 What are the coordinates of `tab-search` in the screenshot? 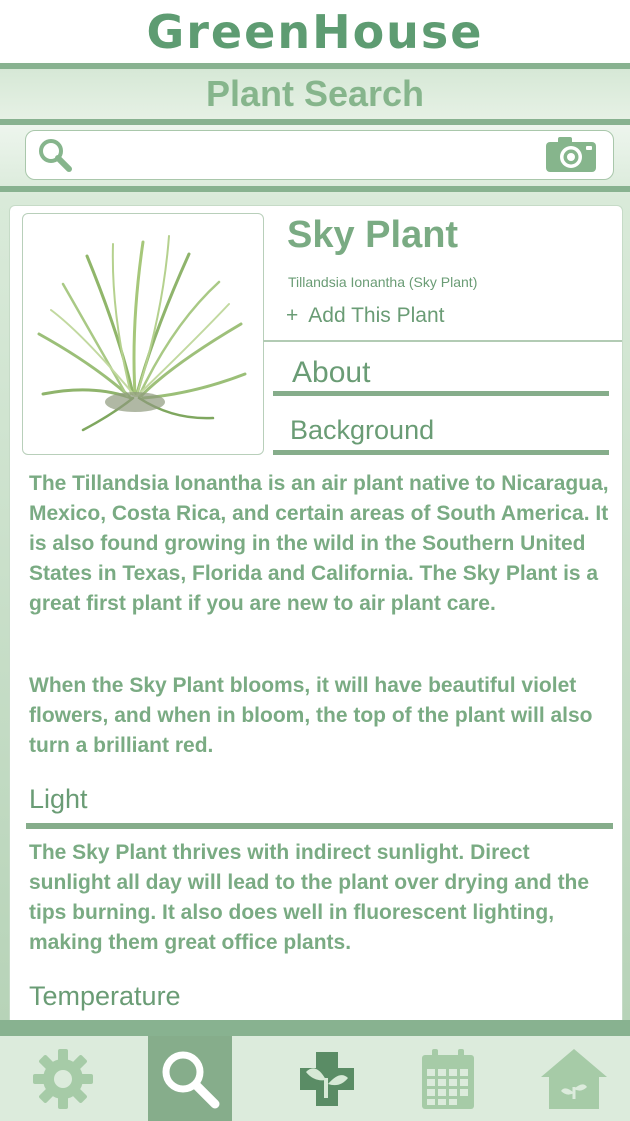 It's located at (190, 1078).